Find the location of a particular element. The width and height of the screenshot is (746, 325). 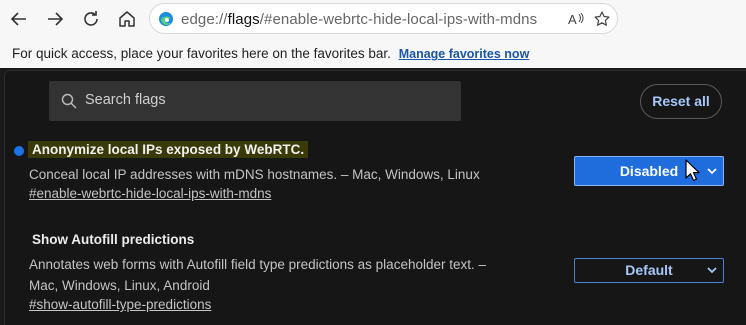

manage-favorites-link: Manage favorites now is located at coordinates (464, 54).